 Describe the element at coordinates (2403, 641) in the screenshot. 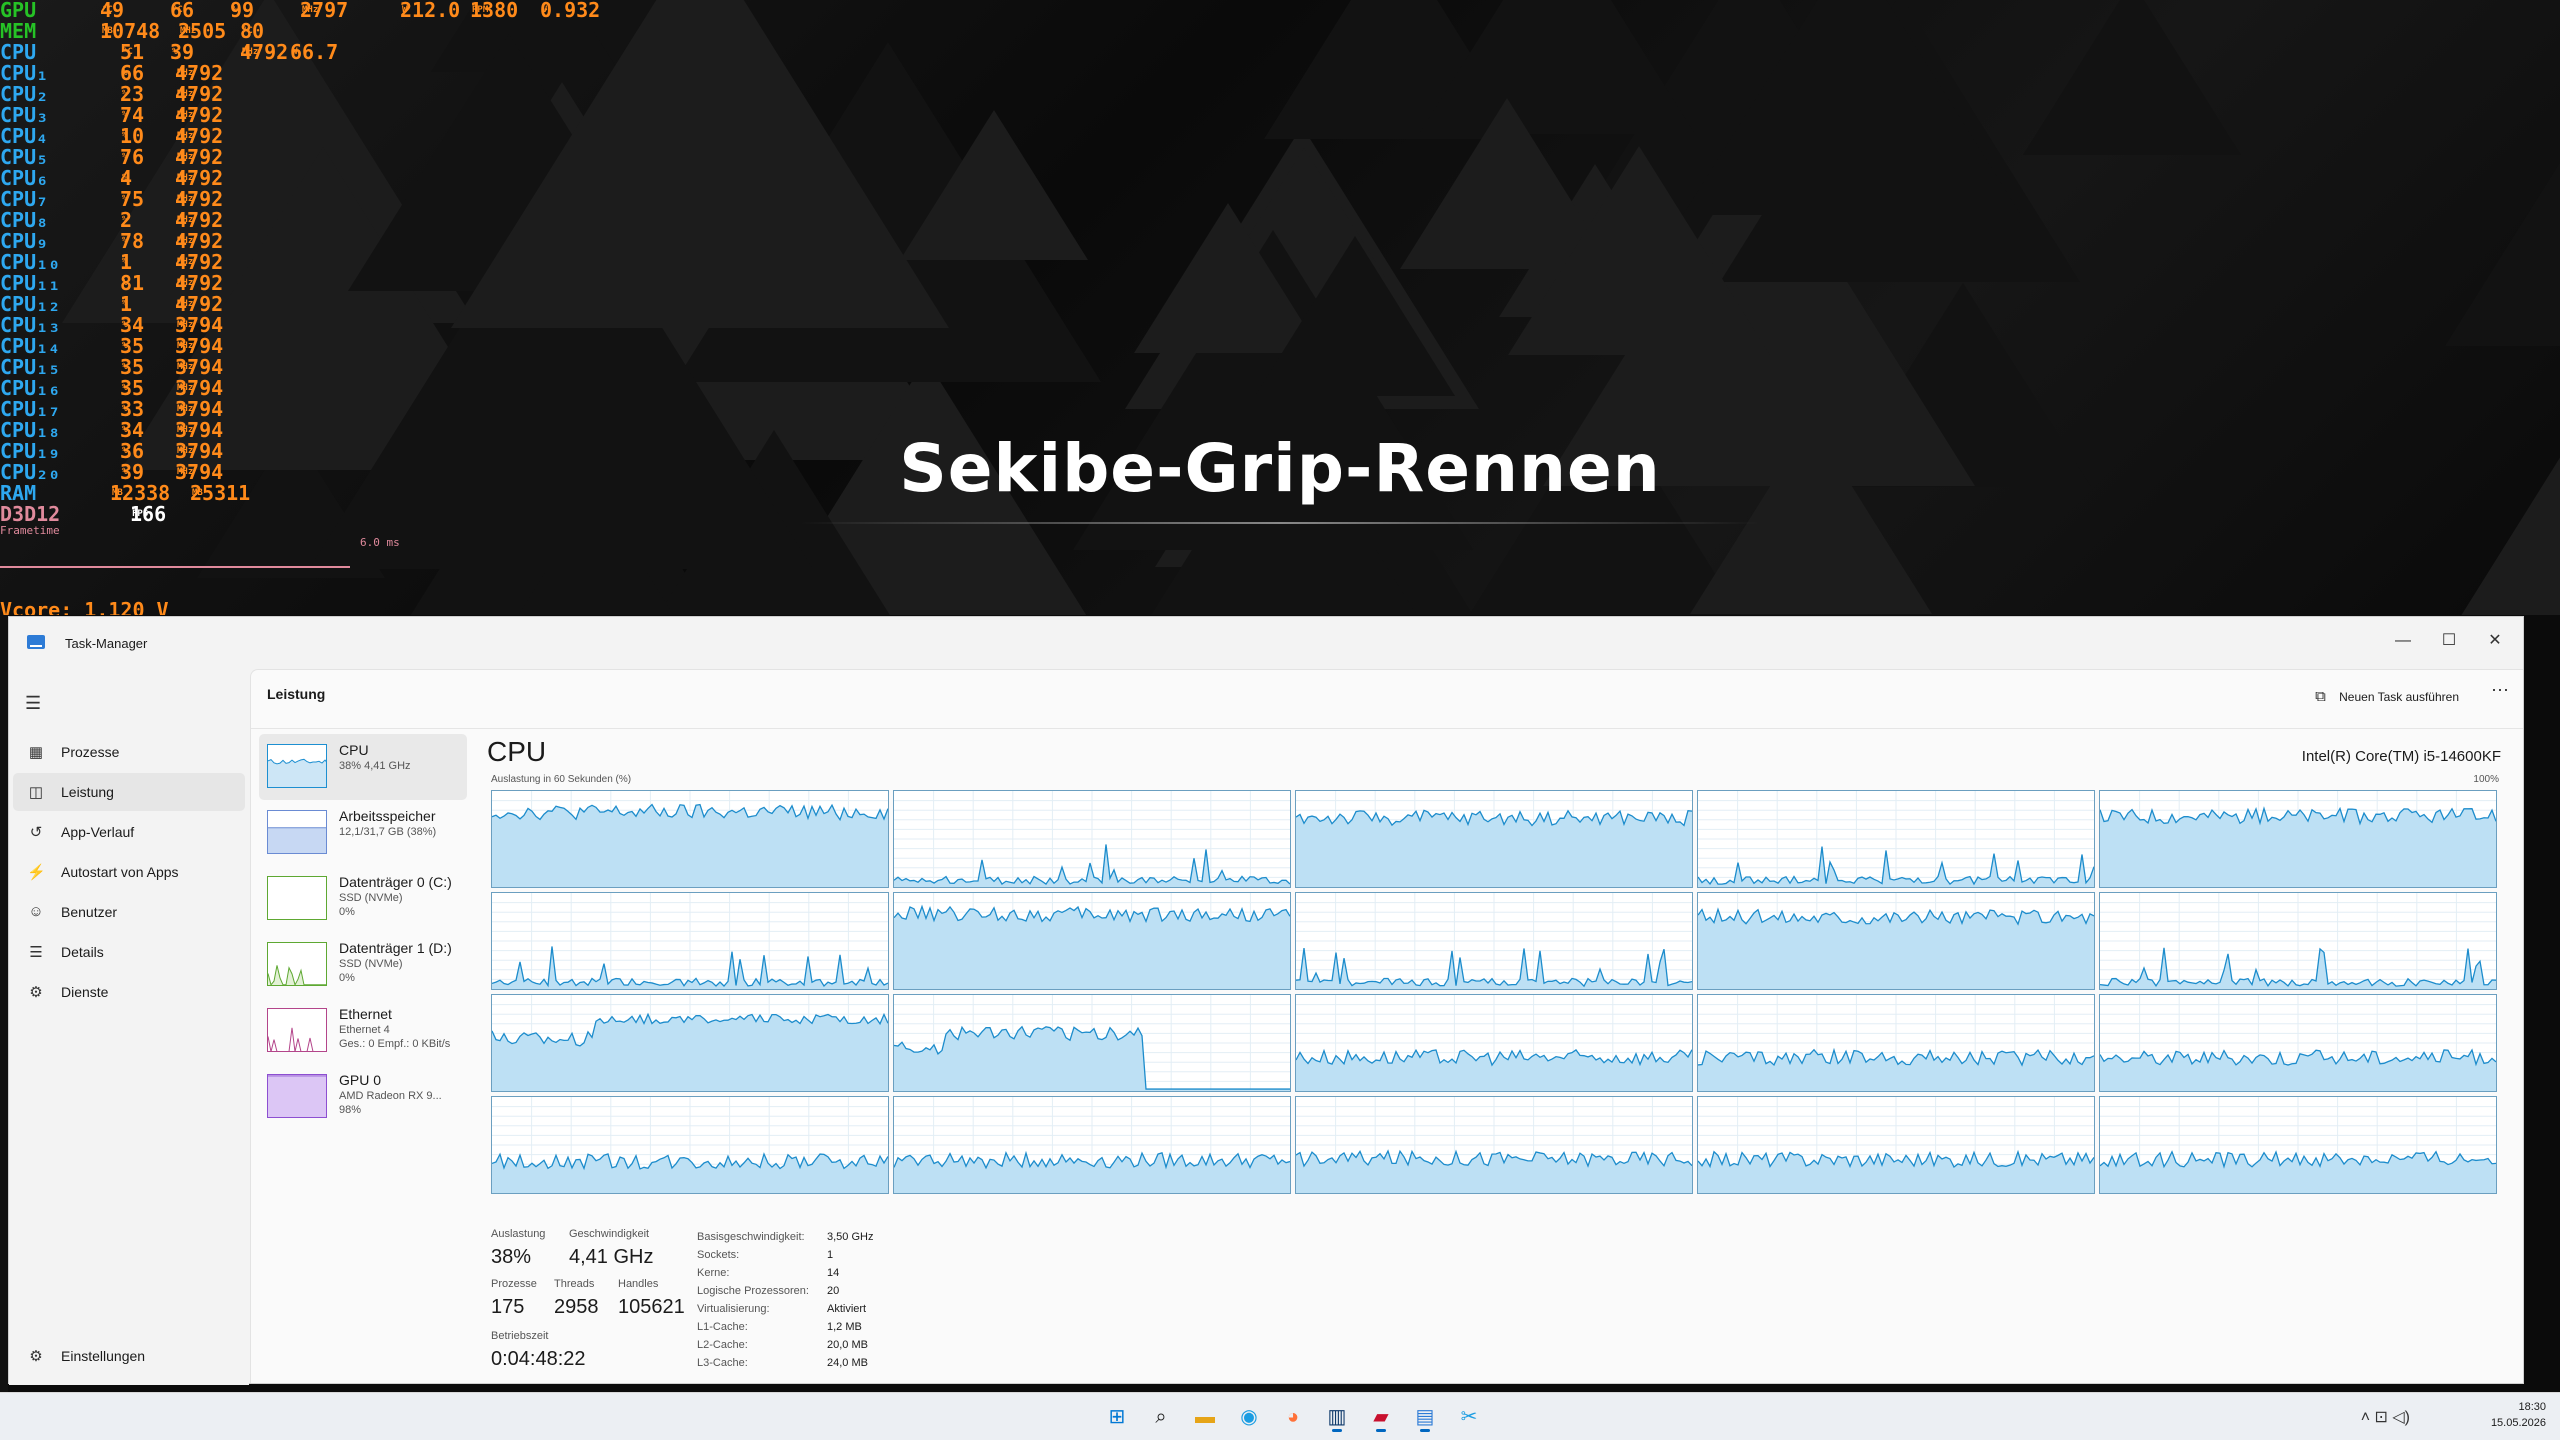

I see `minimize-button: —` at that location.